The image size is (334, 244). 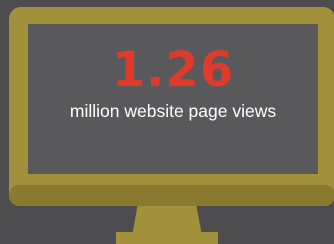 I want to click on stat-value: 1.26, so click(x=173, y=70).